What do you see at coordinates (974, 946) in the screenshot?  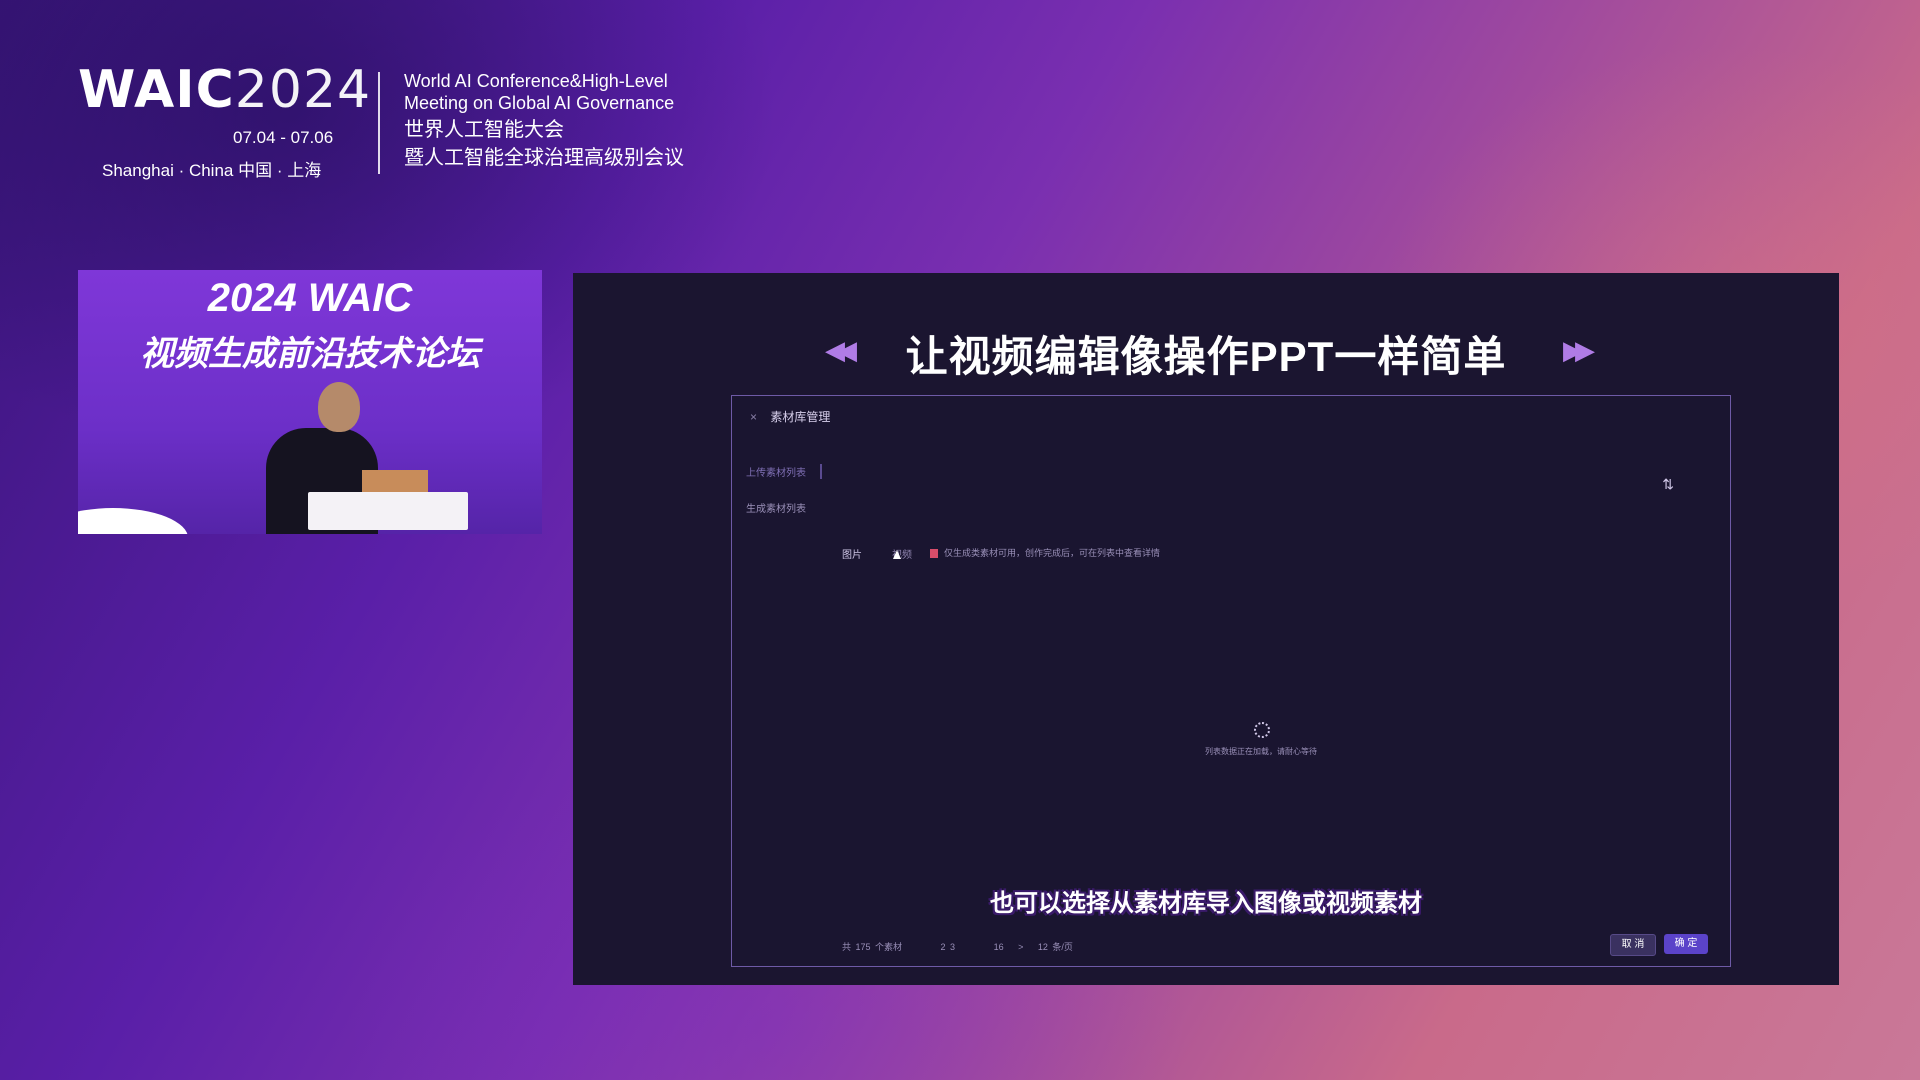 I see `pagination: 共 175 个素材 2 3 16 > 12 条/页` at bounding box center [974, 946].